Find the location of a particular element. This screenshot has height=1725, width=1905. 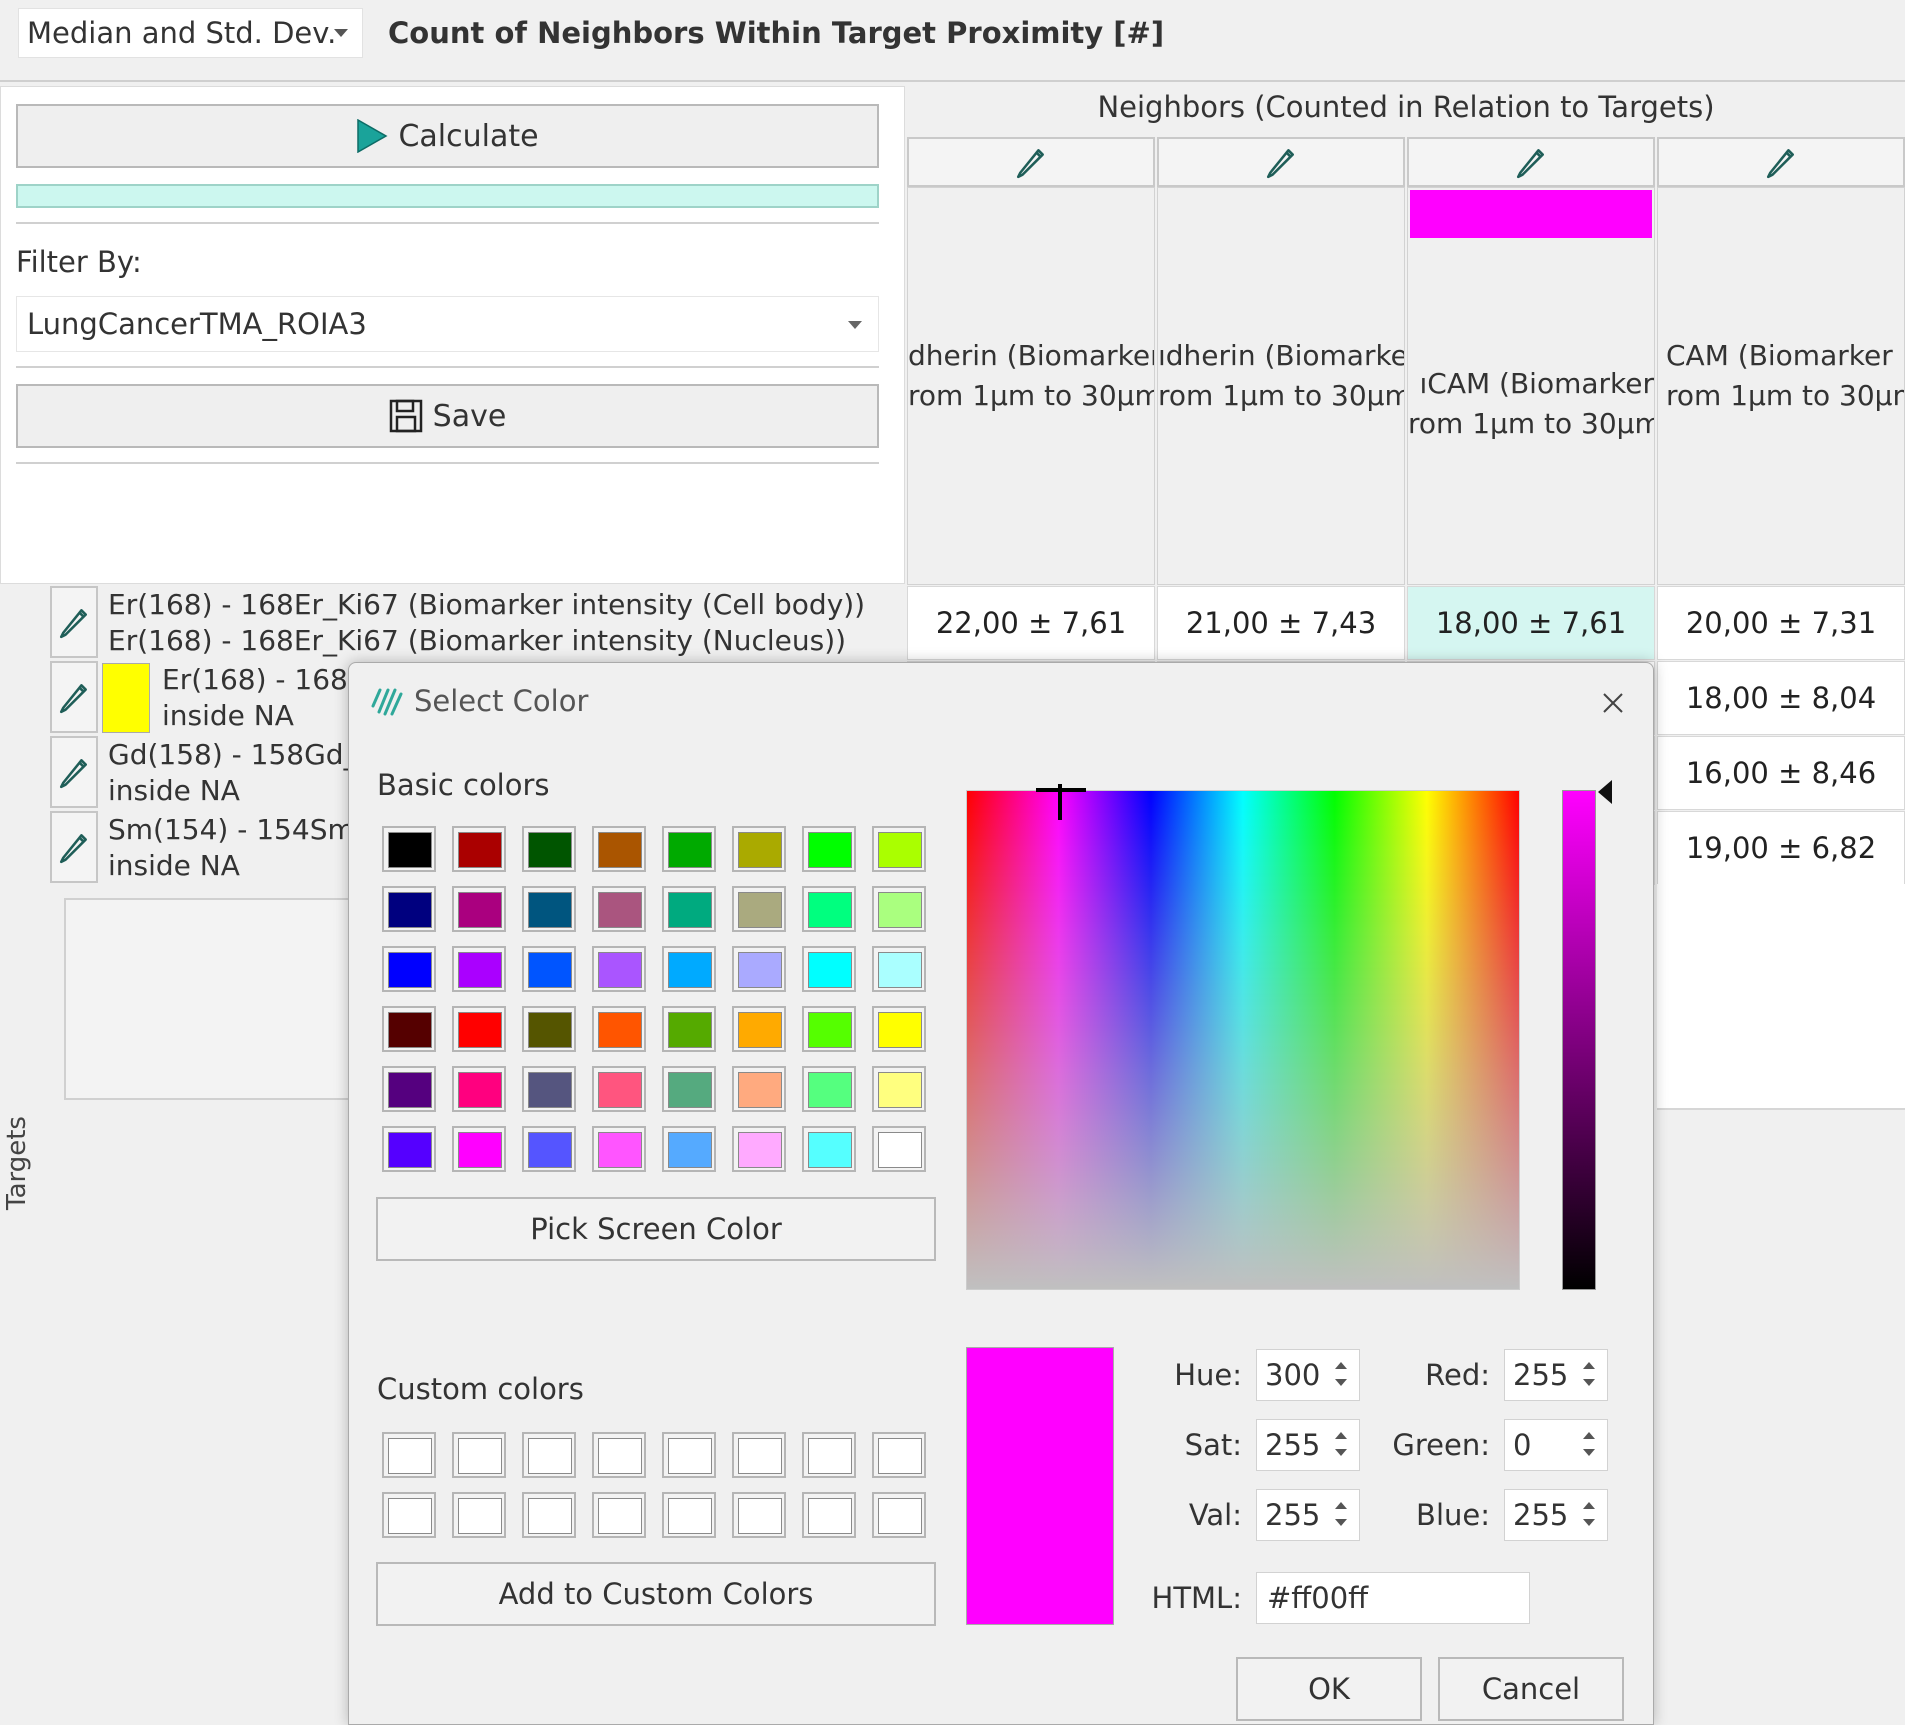

sat-spinbox: 255 is located at coordinates (1308, 1445).